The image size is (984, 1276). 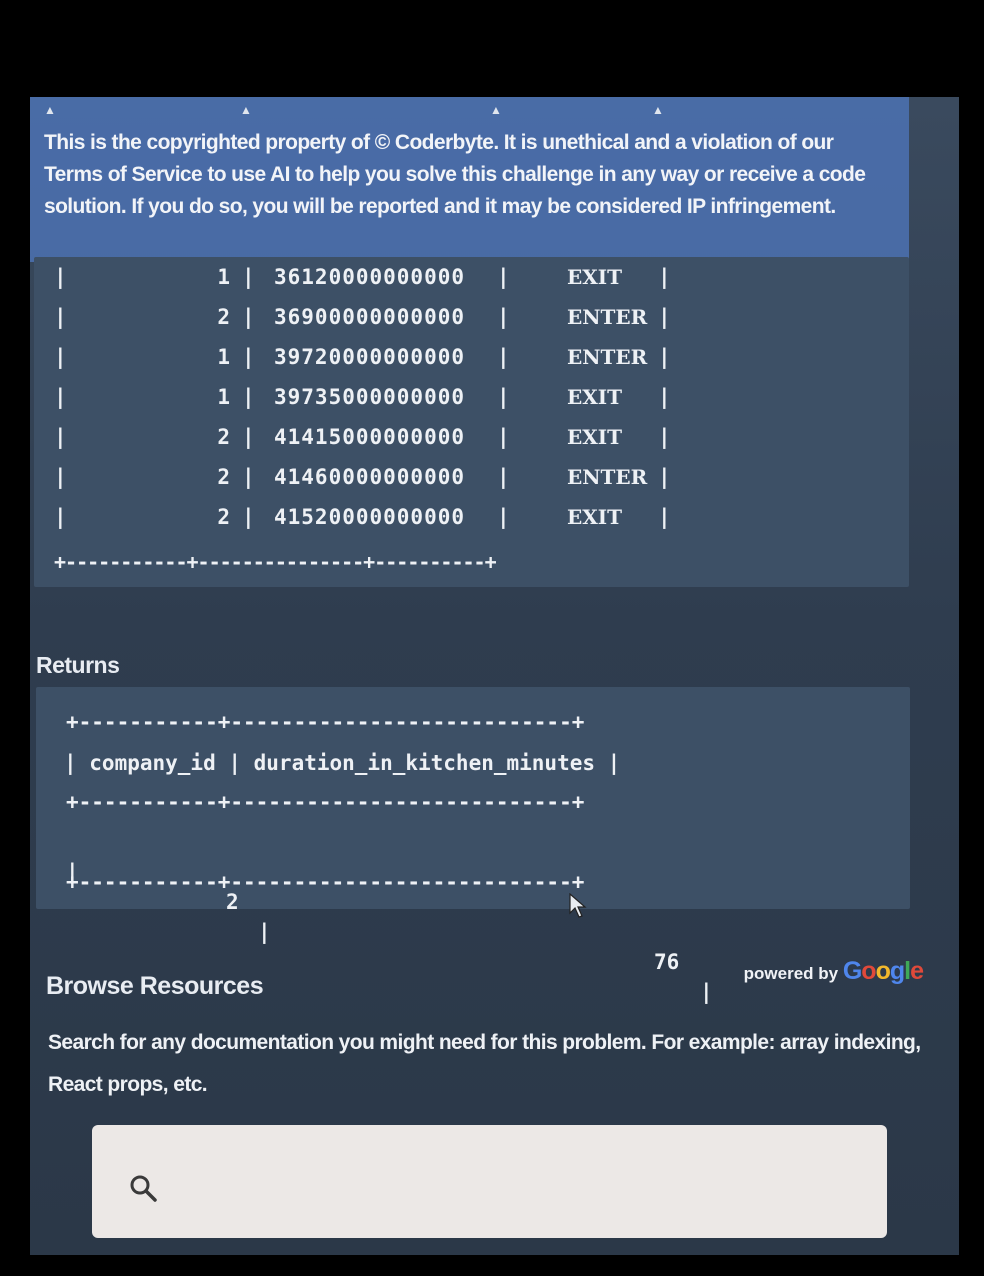 I want to click on table-row: | 1 | 36120000000000 | EXIT |, so click(x=471, y=277).